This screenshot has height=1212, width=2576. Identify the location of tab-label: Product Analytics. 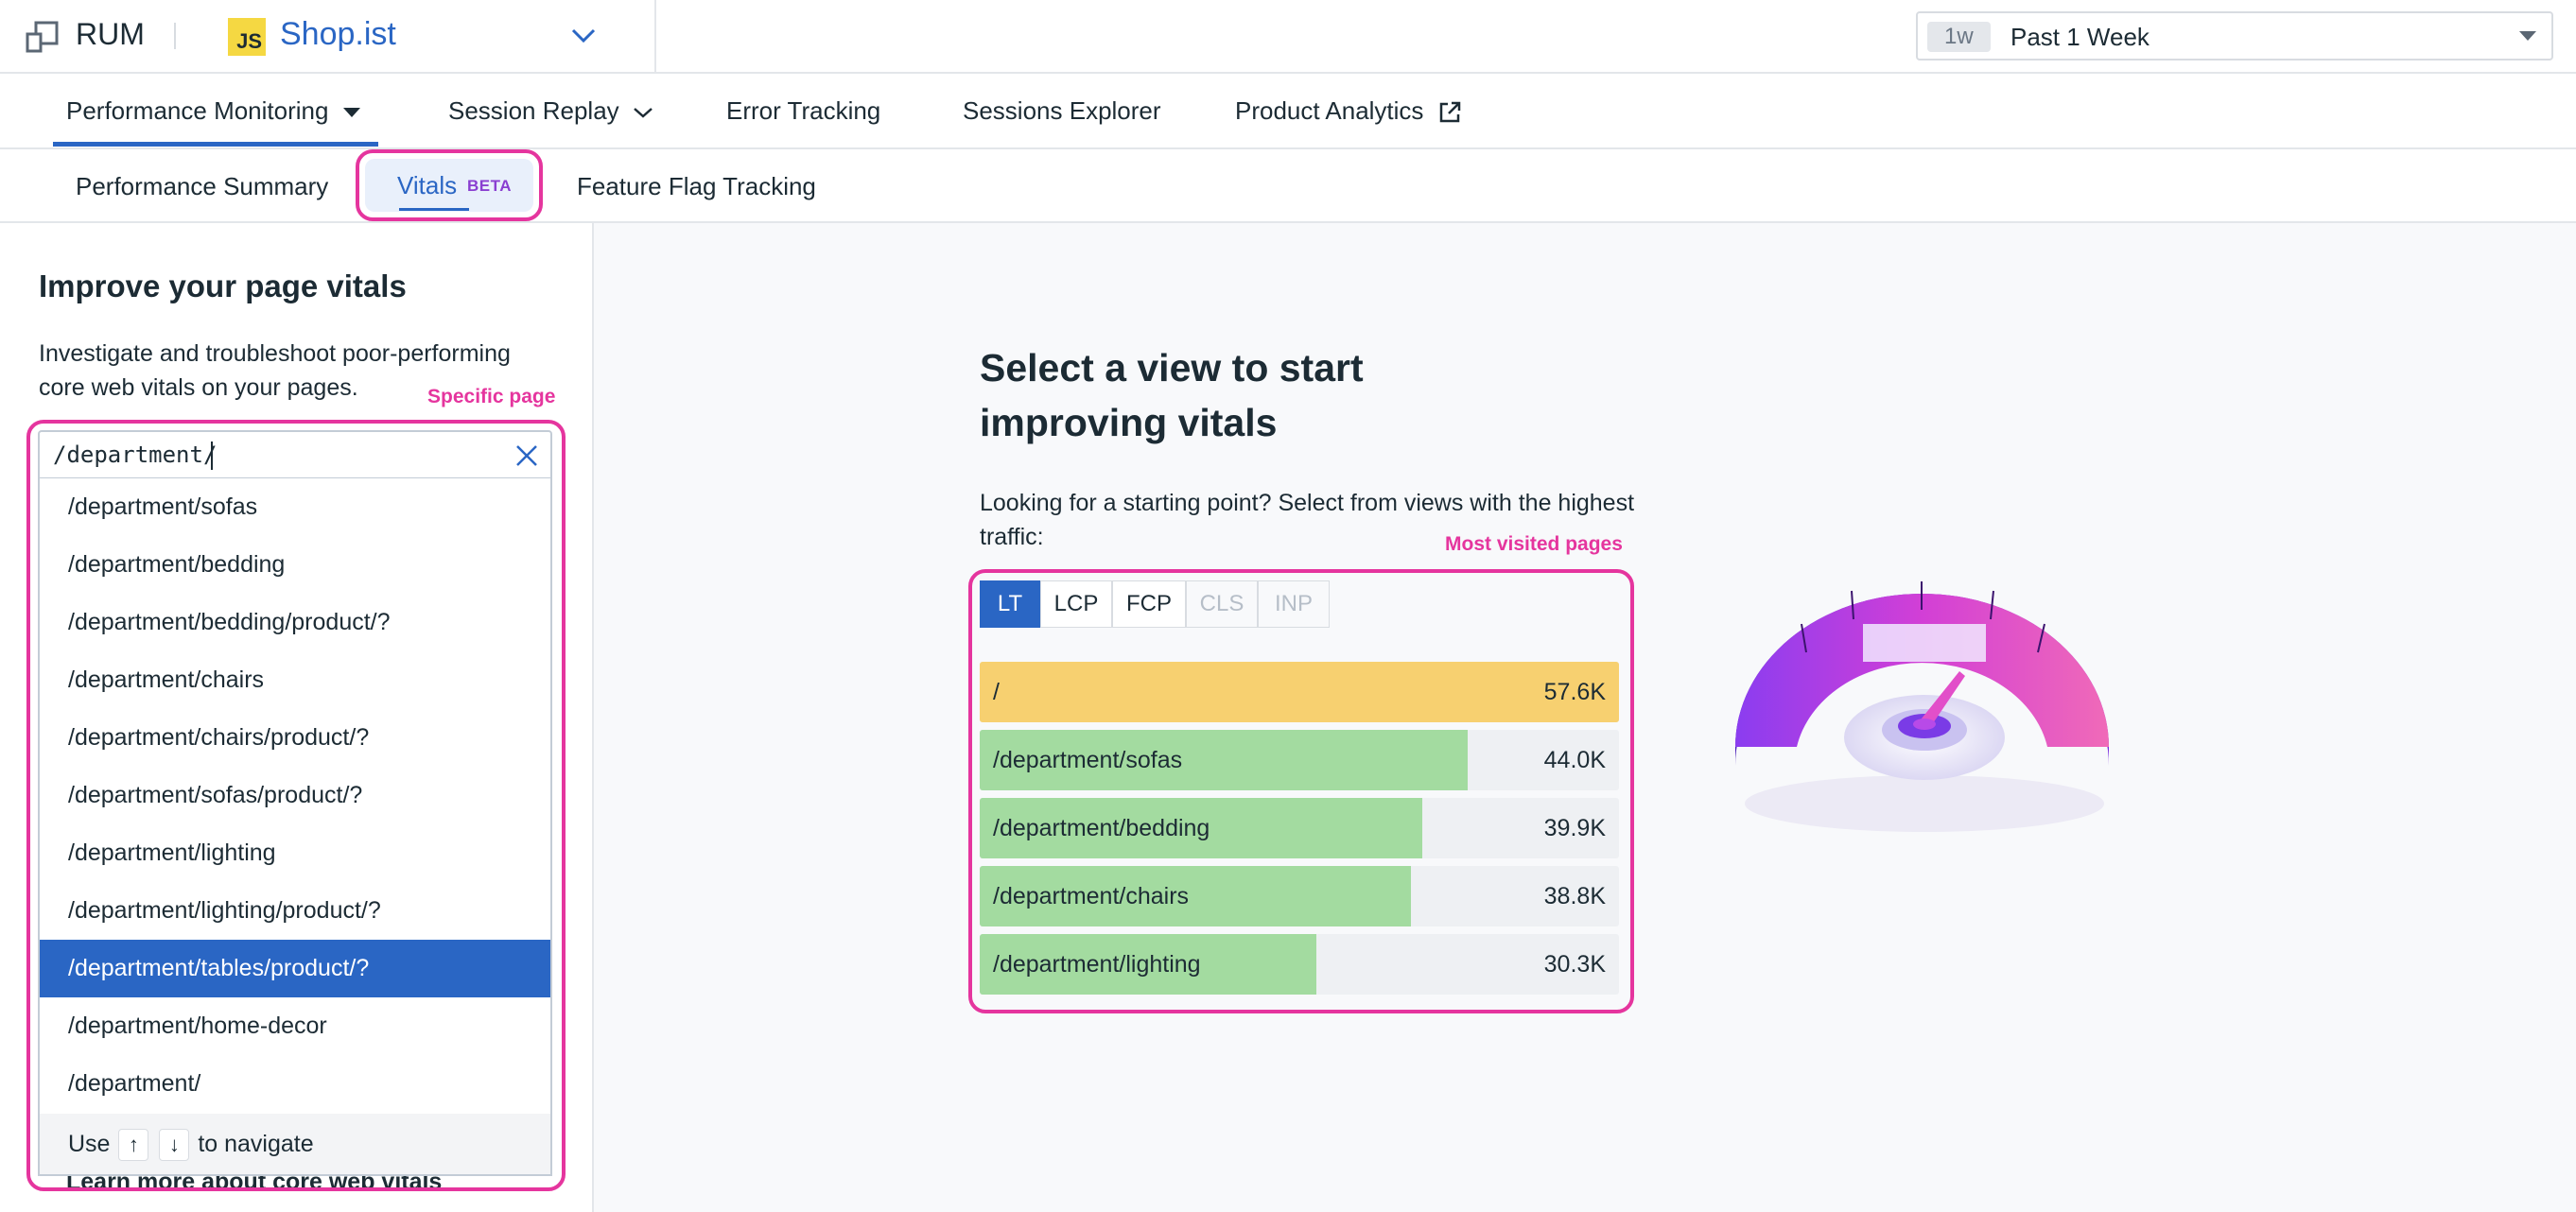
(1329, 110).